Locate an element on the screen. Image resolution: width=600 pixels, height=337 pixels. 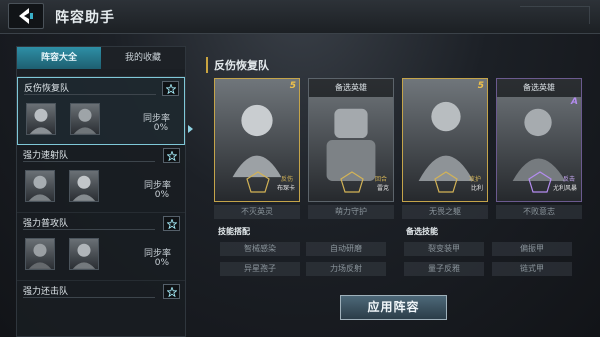
hero-card: 5 攻护 比利 is located at coordinates (445, 140).